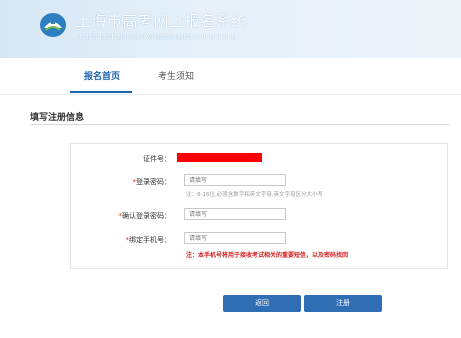 This screenshot has height=338, width=461. I want to click on section-title: 填写注册信息, so click(57, 118).